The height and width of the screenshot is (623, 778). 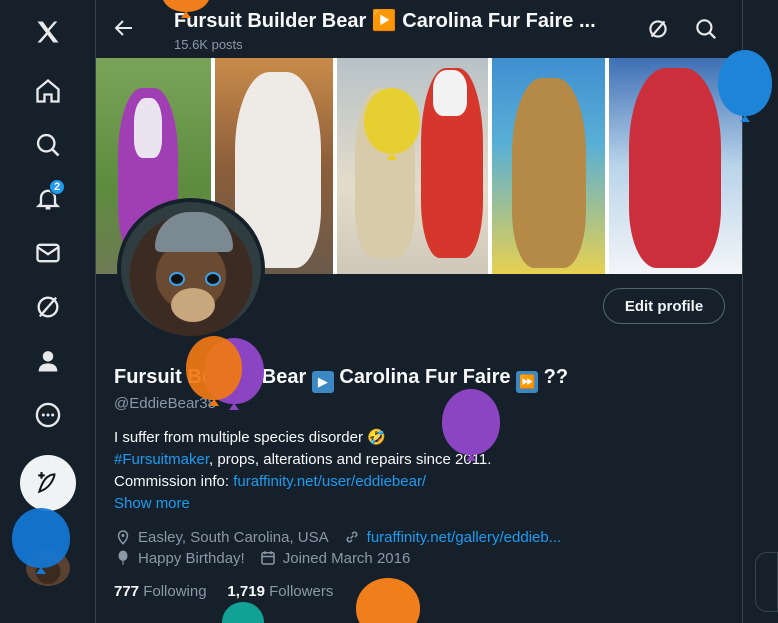 I want to click on x-logo, so click(x=48, y=32).